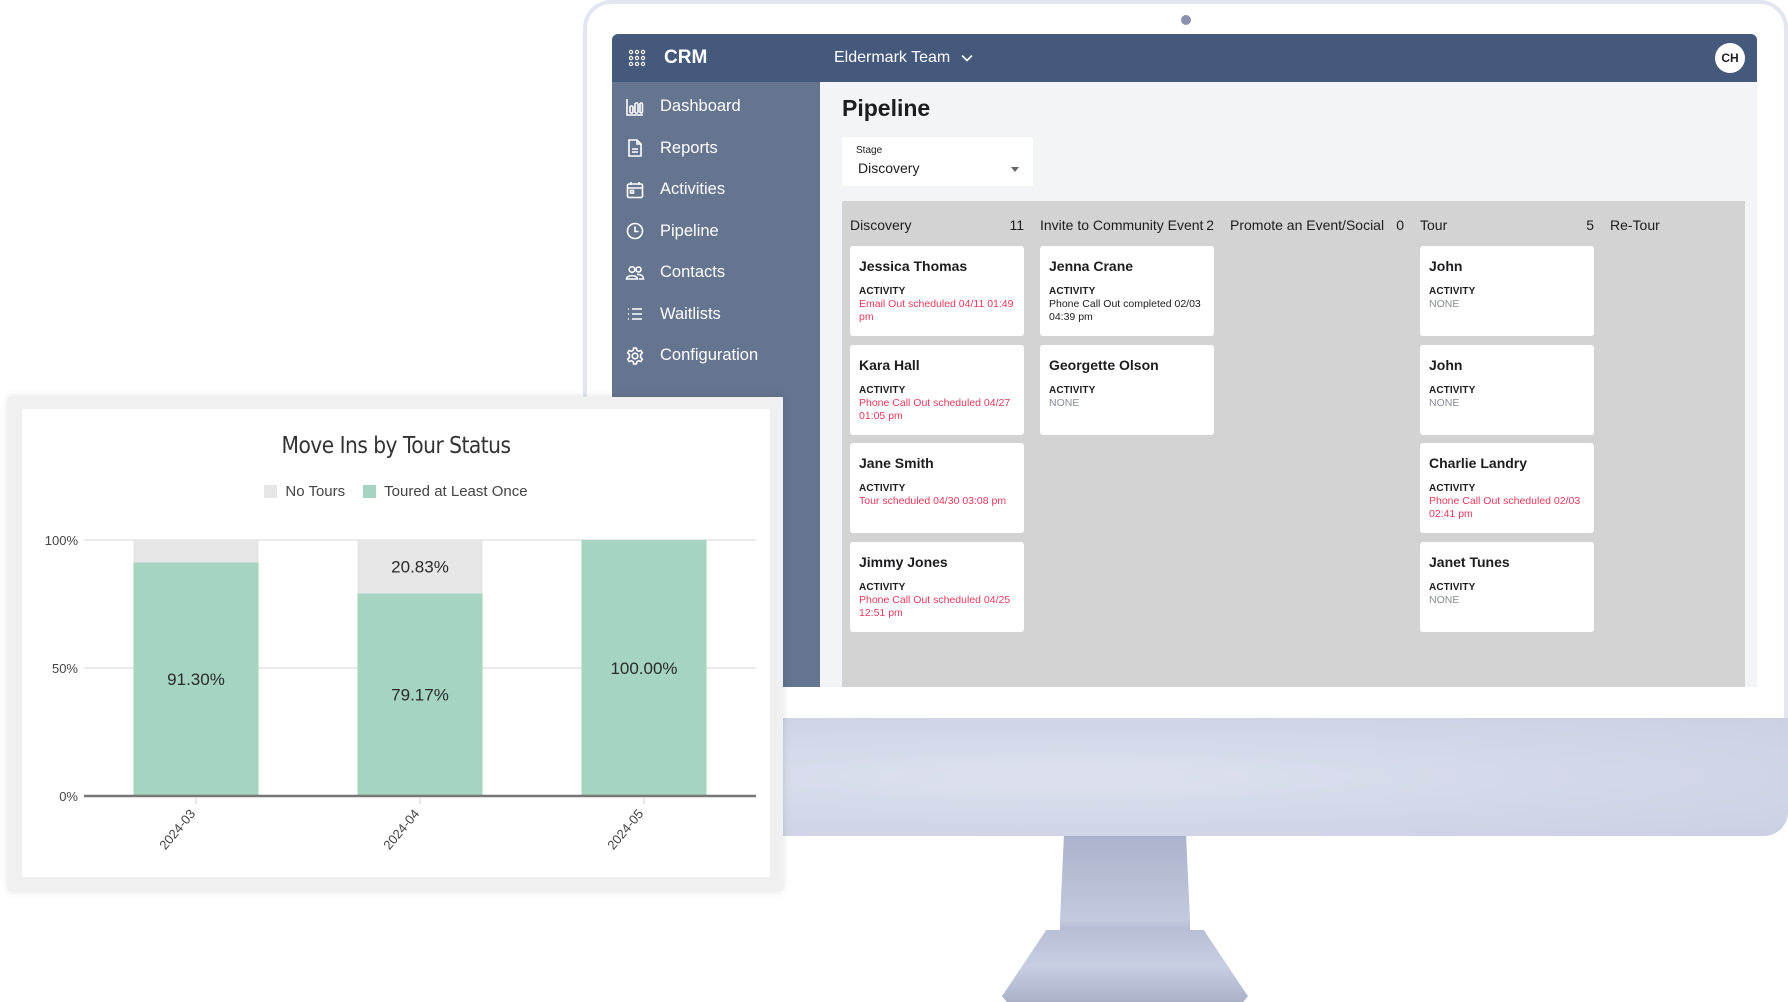 The height and width of the screenshot is (1002, 1788). Describe the element at coordinates (1730, 58) in the screenshot. I see `user-avatar: CH` at that location.